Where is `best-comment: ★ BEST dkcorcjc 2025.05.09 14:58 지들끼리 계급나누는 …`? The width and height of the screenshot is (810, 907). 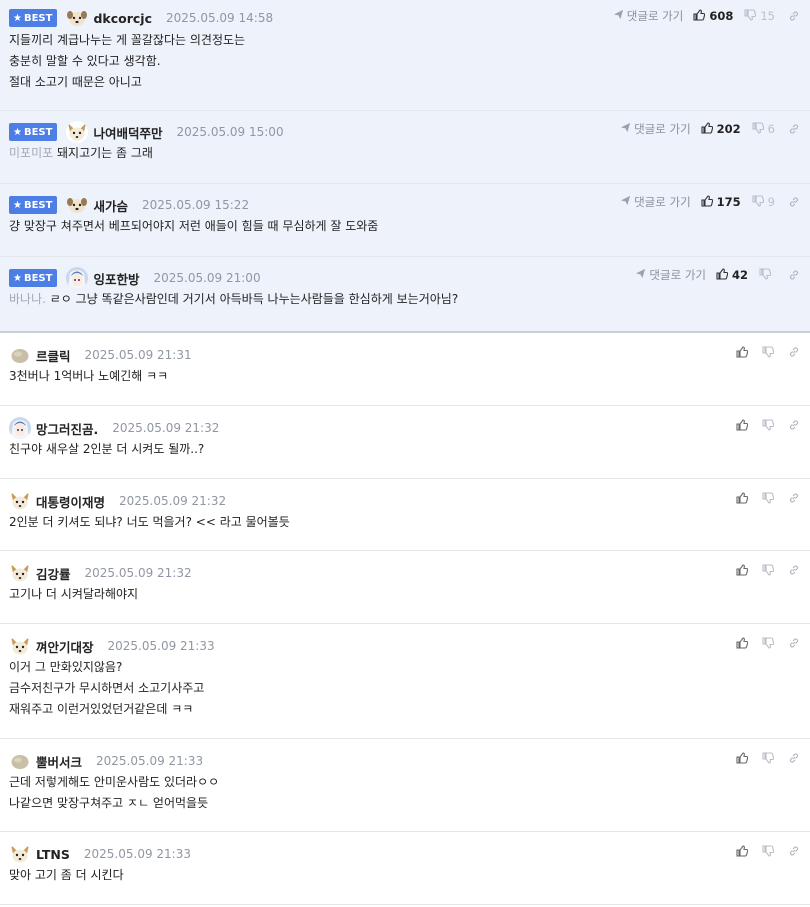 best-comment: ★ BEST dkcorcjc 2025.05.09 14:58 지들끼리 계급나누는 … is located at coordinates (405, 55).